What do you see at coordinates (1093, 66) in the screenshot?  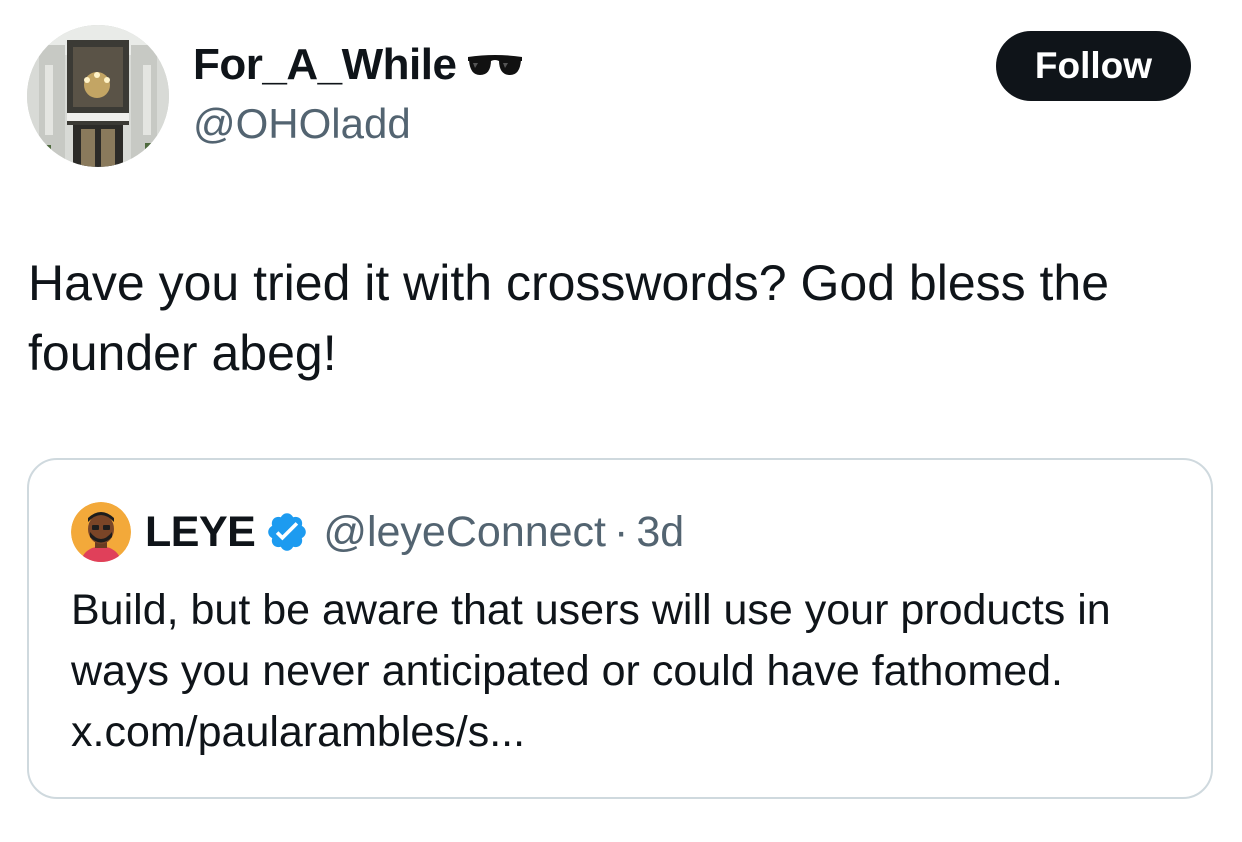 I see `follow-button: Follow` at bounding box center [1093, 66].